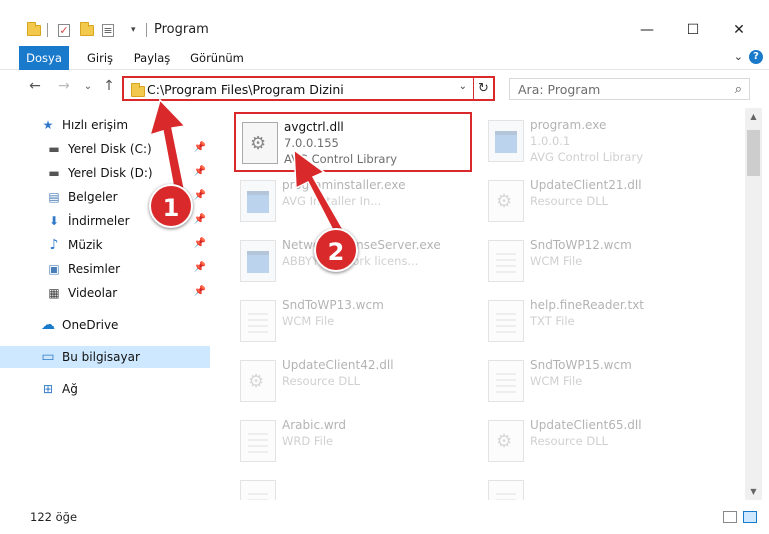 The image size is (769, 534). Describe the element at coordinates (105, 125) in the screenshot. I see `sidebar-item-quick-access: ★ Hızlı erişim` at that location.